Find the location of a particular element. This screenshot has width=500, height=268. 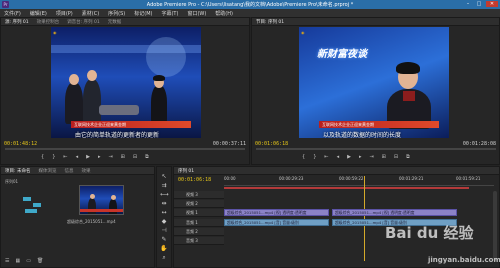

menu-file: 文件(F) is located at coordinates (12, 13).